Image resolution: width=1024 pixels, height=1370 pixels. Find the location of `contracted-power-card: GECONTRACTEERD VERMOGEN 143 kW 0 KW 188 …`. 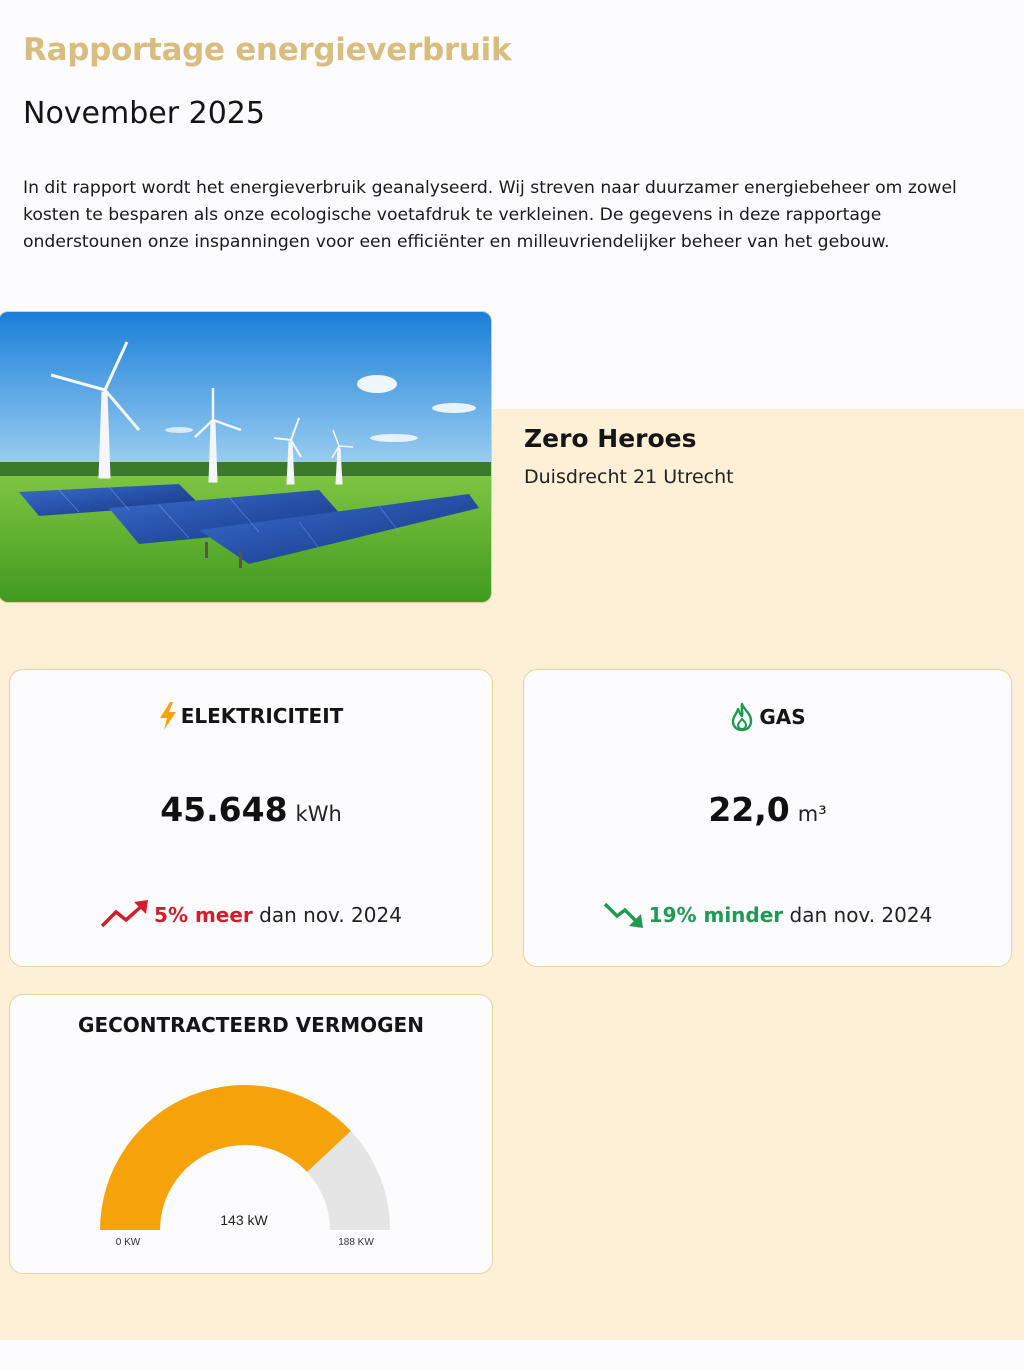

contracted-power-card: GECONTRACTEERD VERMOGEN 143 kW 0 KW 188 … is located at coordinates (251, 1134).